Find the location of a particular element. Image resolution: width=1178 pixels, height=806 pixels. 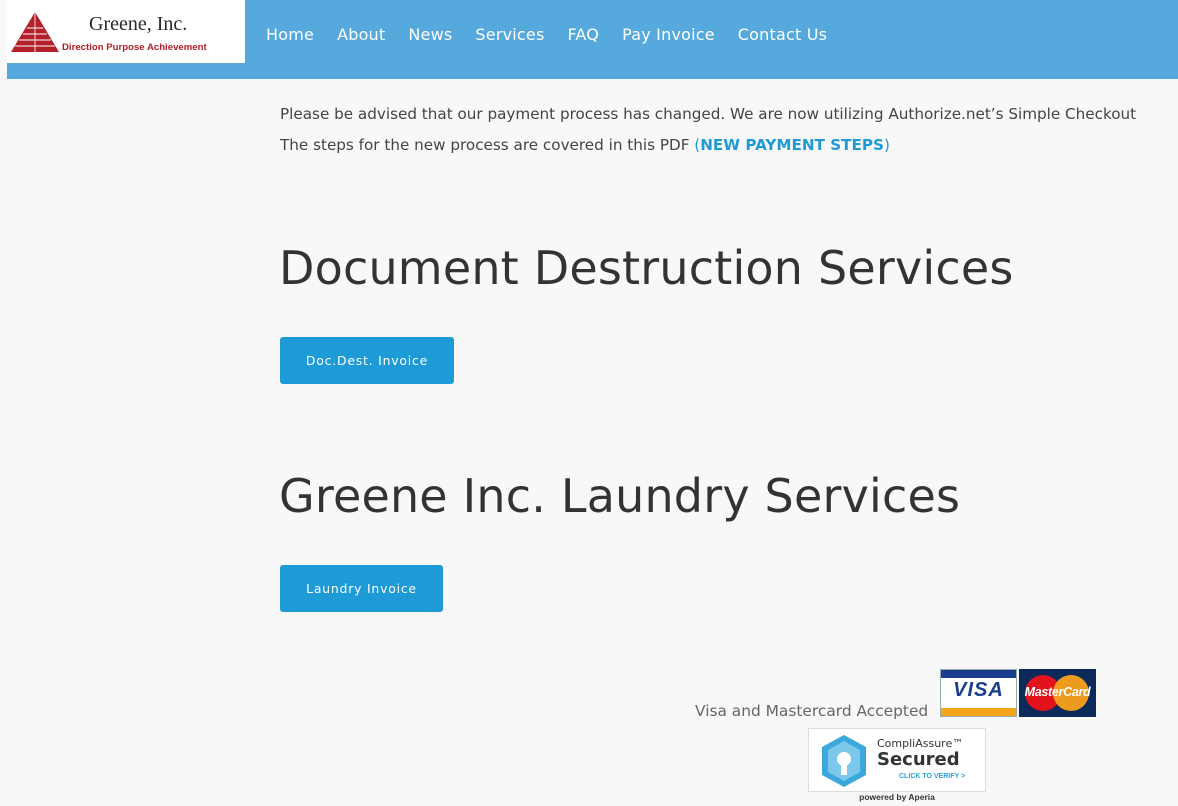

nav-home: Home is located at coordinates (290, 34).